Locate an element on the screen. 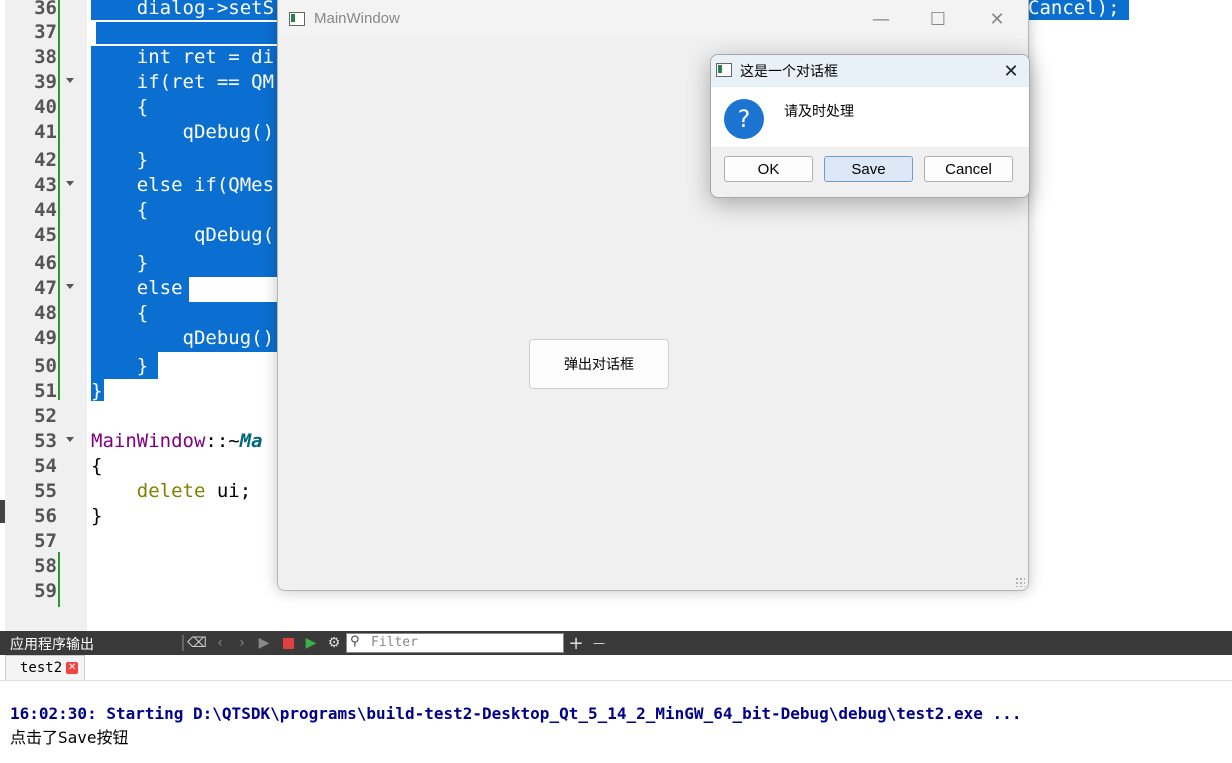 The image size is (1232, 763). line-number: 44 is located at coordinates (45, 210).